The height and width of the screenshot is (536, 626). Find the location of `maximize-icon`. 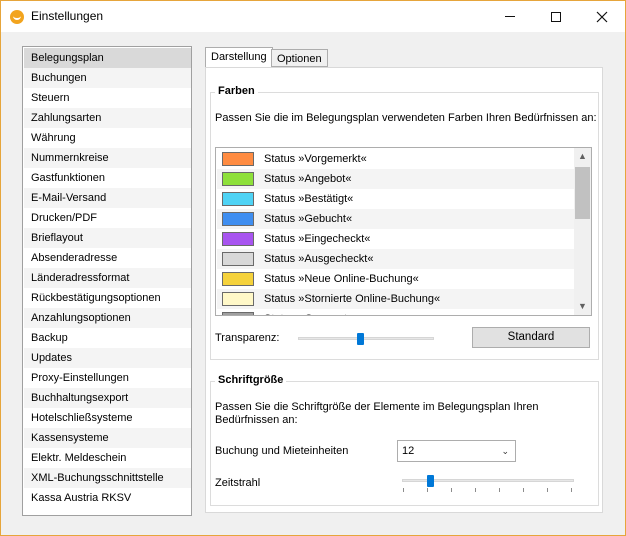

maximize-icon is located at coordinates (556, 16).